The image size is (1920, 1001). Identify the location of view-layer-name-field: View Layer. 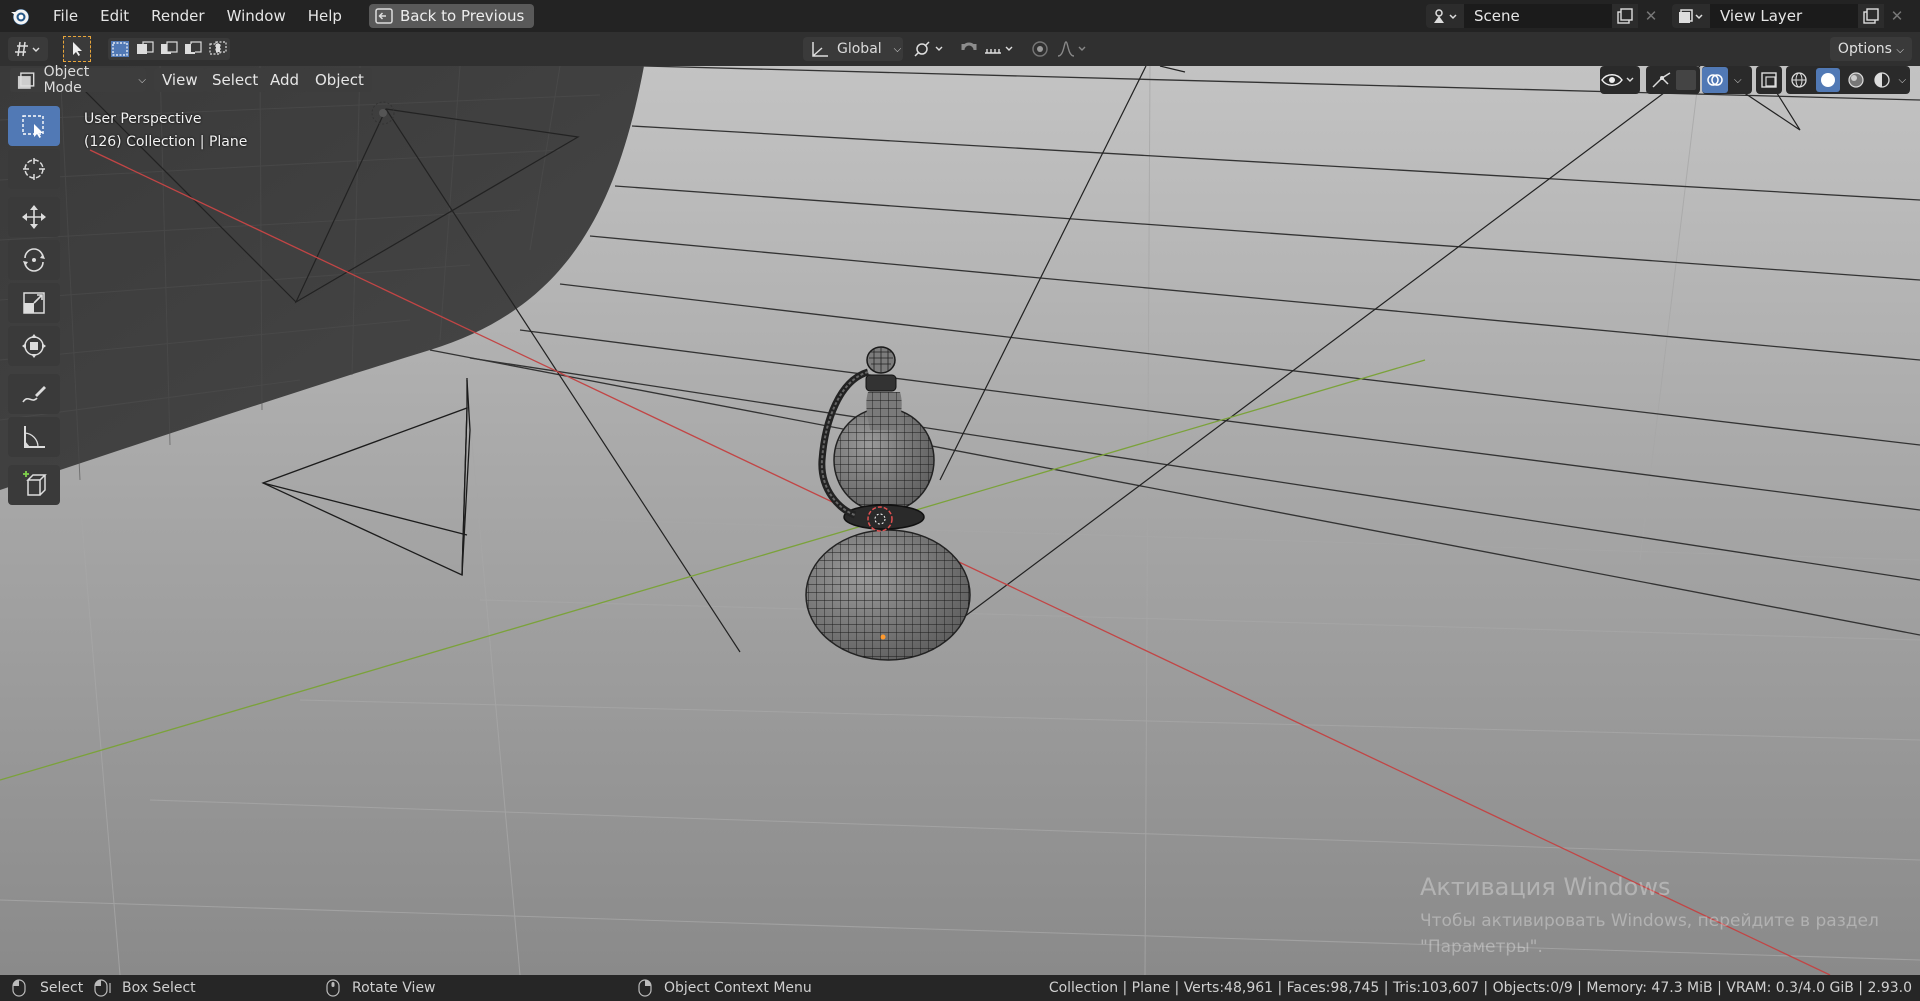
(1784, 16).